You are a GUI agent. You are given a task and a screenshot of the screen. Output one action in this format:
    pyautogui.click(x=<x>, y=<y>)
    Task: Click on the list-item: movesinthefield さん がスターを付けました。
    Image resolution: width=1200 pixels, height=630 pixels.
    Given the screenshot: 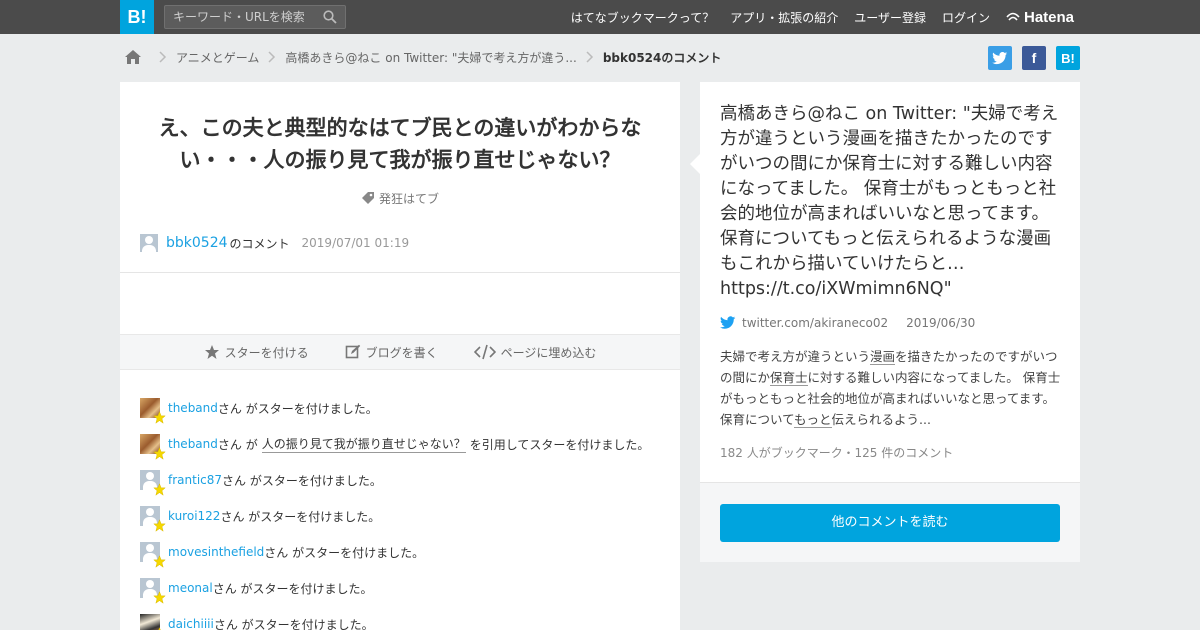 What is the action you would take?
    pyautogui.click(x=400, y=552)
    